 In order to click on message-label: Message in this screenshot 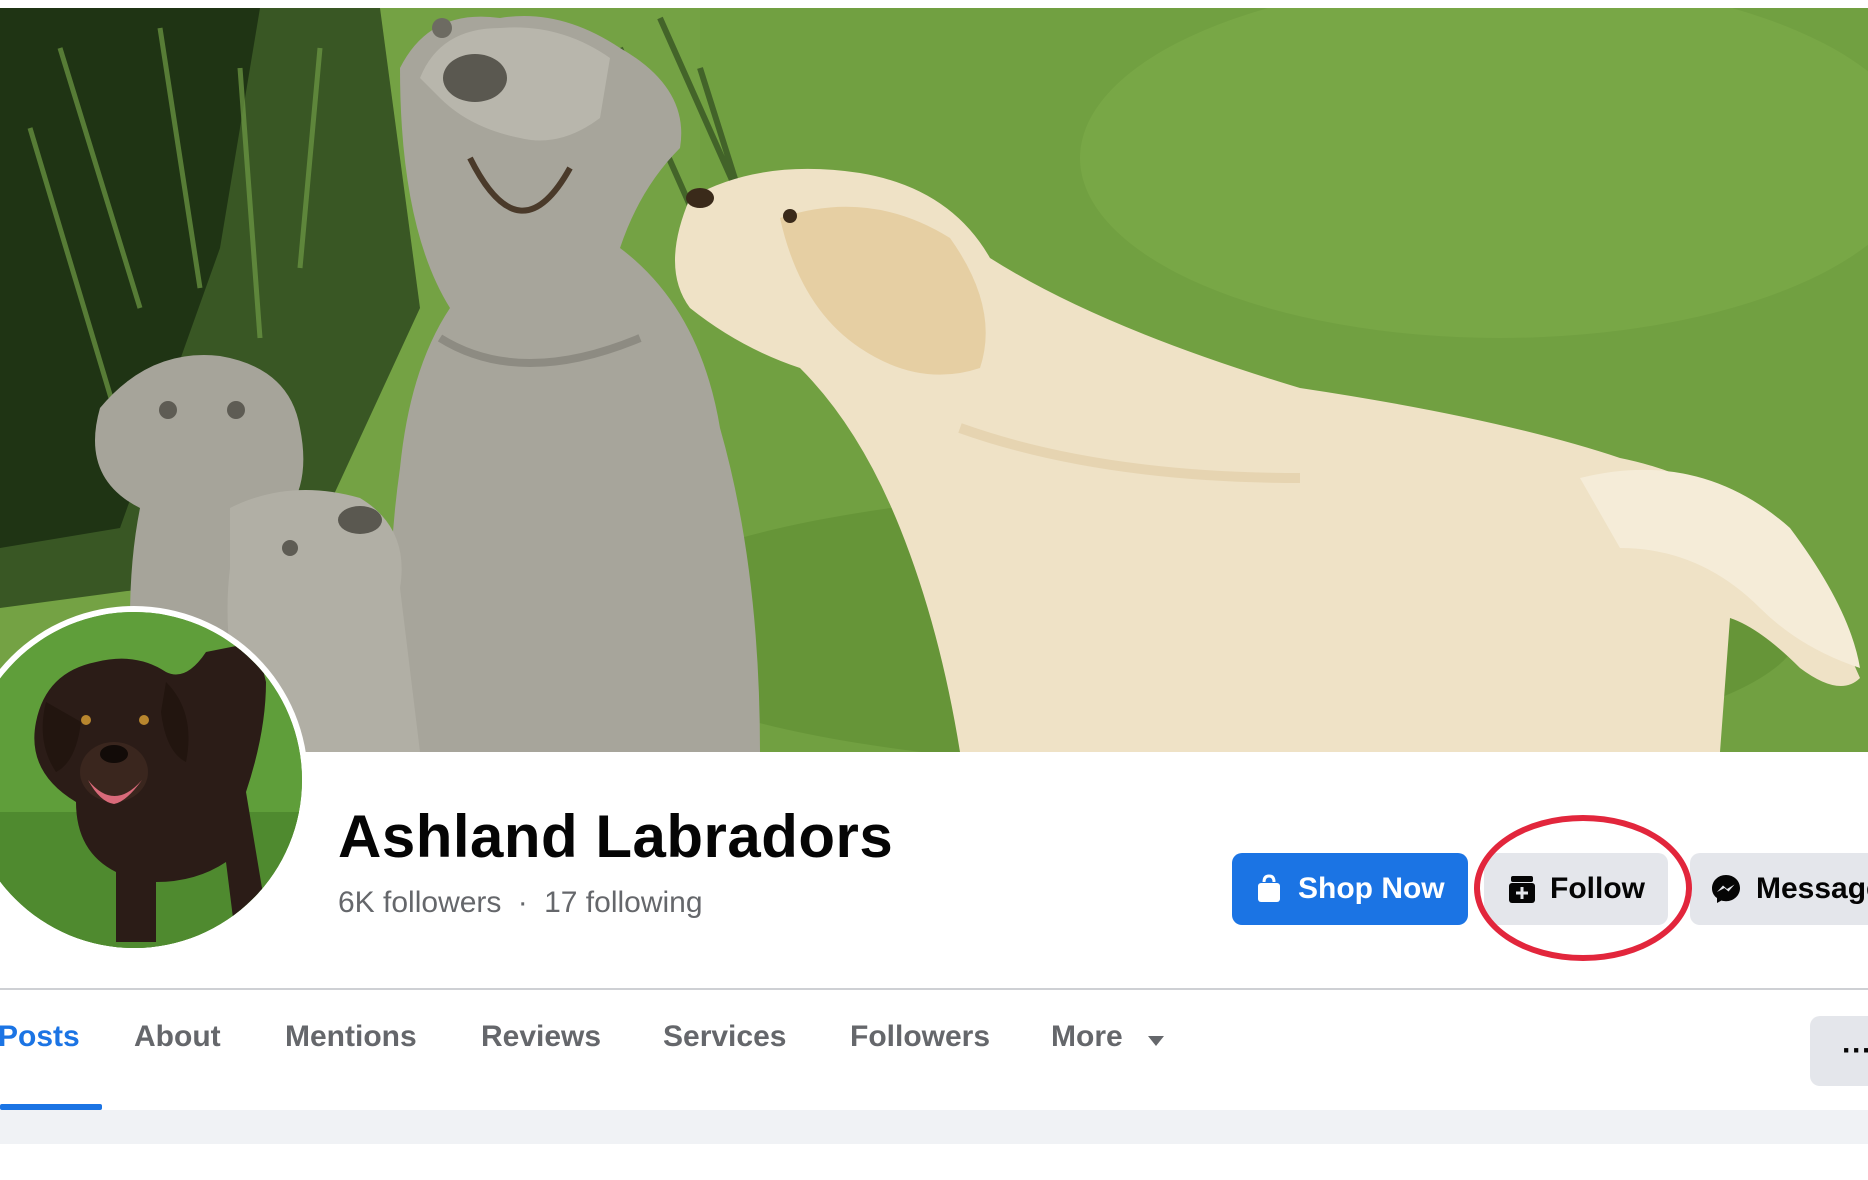, I will do `click(1812, 888)`.